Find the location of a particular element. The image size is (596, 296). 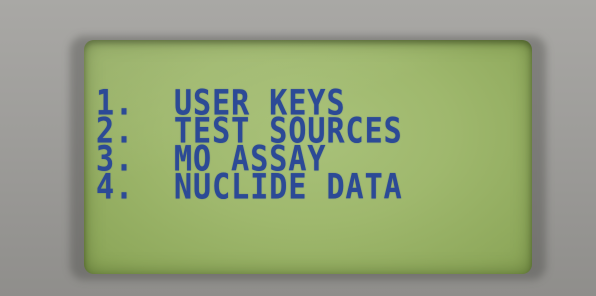

menu-item-label: NUCLIDE DATA is located at coordinates (288, 187).